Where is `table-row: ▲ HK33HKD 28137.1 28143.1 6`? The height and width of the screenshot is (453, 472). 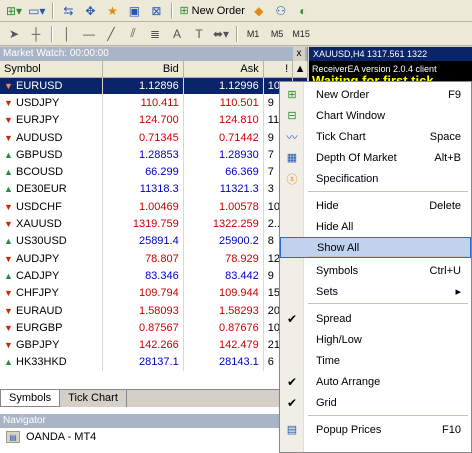 table-row: ▲ HK33HKD 28137.1 28143.1 6 is located at coordinates (154, 362).